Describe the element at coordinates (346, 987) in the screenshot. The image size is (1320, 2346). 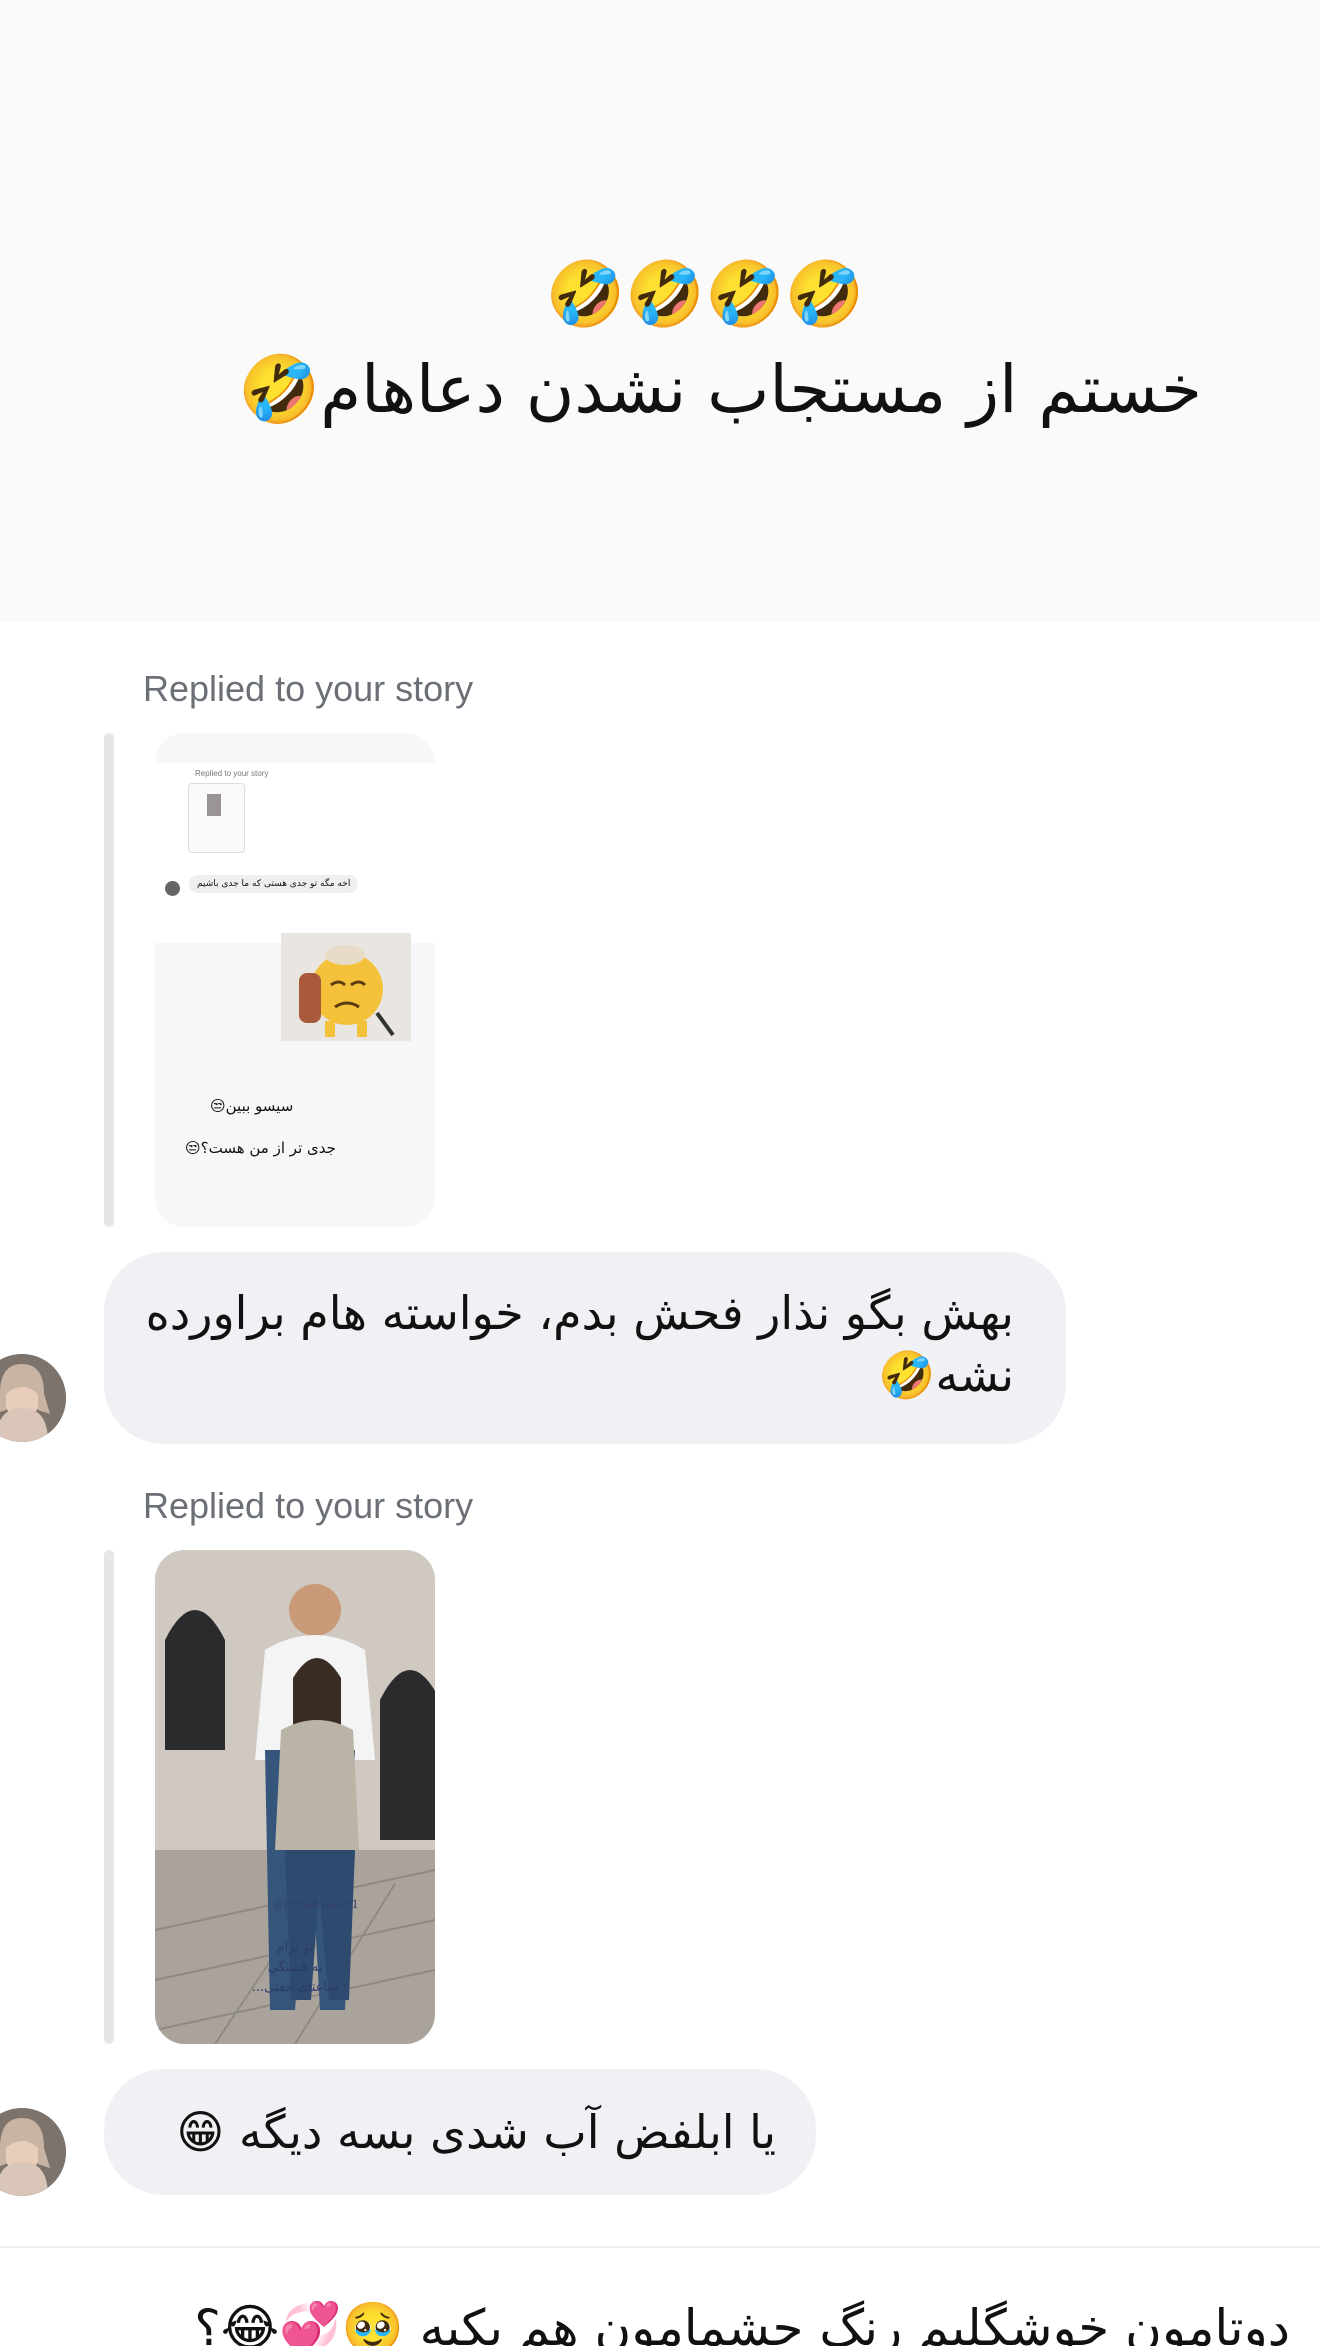
I see `sticker-image` at that location.